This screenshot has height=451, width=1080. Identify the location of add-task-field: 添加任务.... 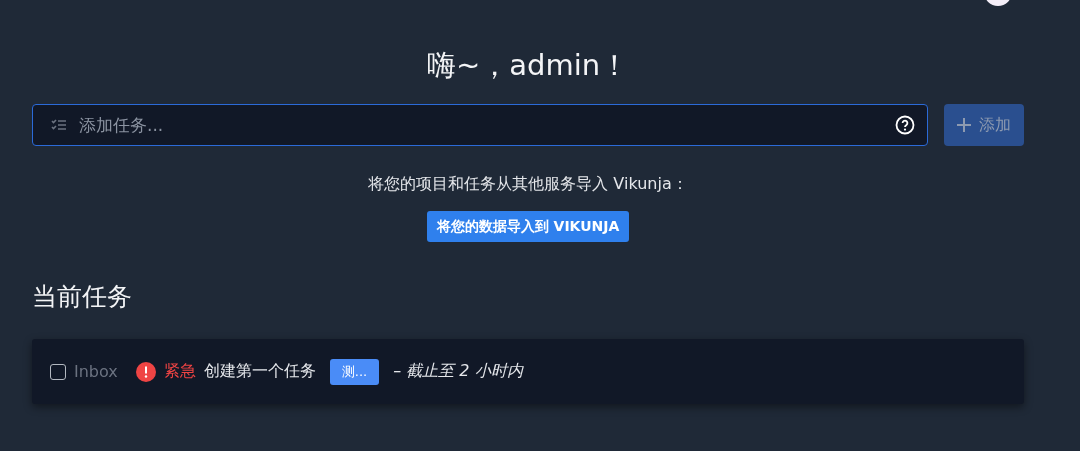
(481, 125).